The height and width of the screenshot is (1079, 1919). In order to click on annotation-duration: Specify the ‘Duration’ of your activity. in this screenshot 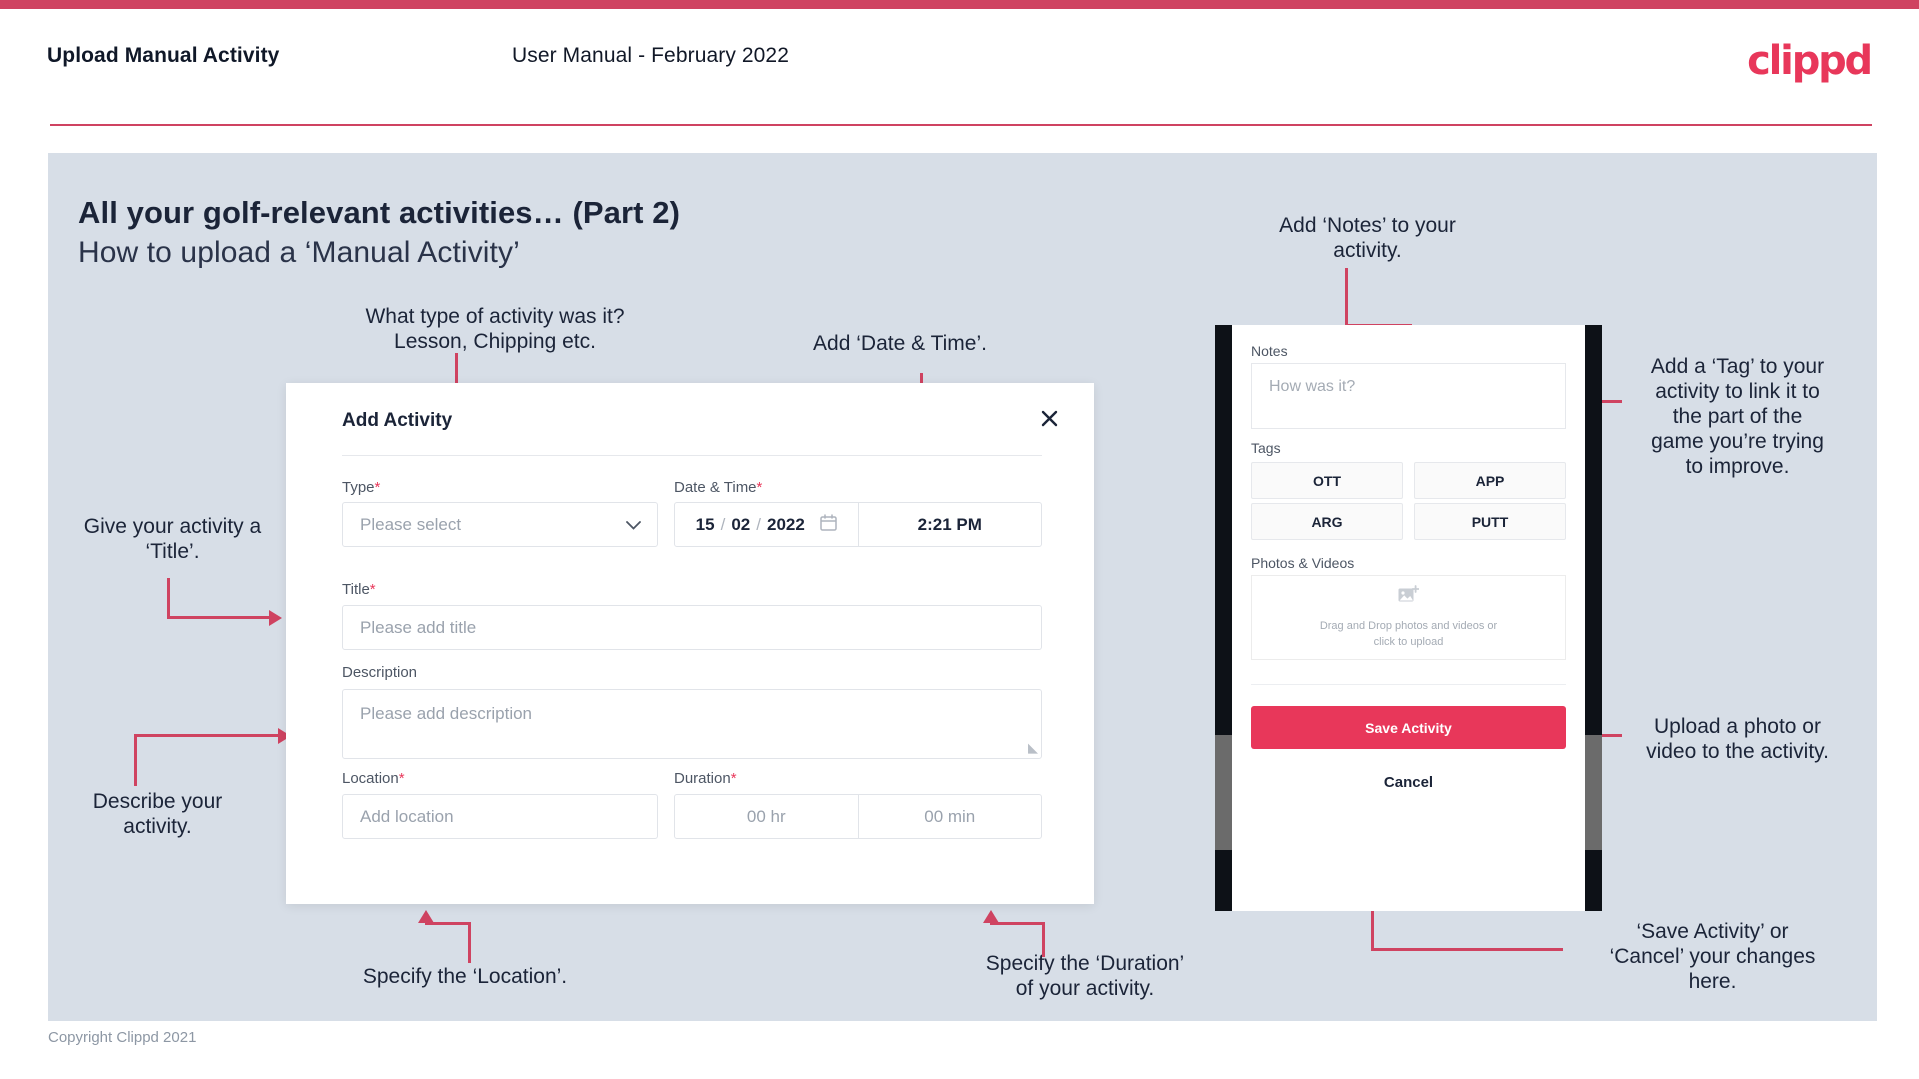, I will do `click(1085, 976)`.